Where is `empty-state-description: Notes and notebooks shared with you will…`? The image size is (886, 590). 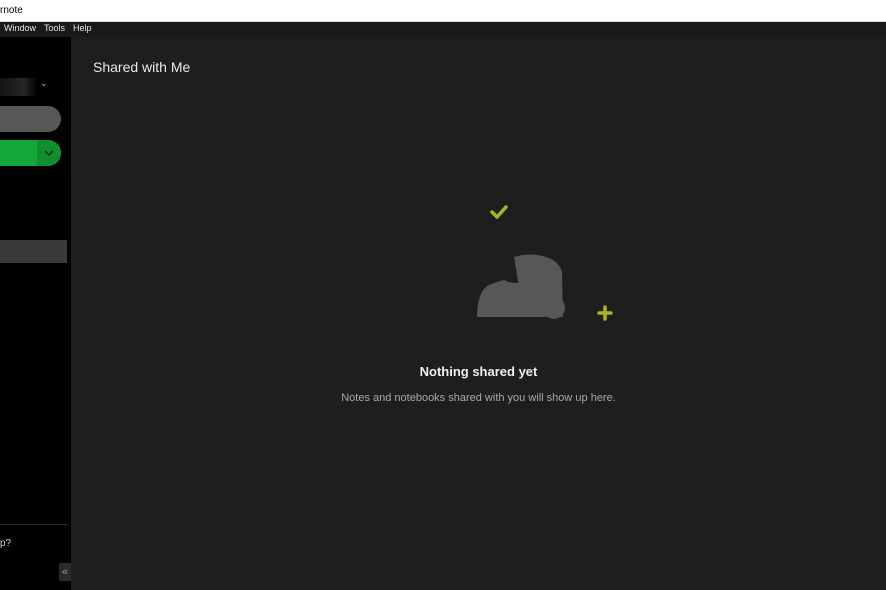 empty-state-description: Notes and notebooks shared with you will… is located at coordinates (478, 398).